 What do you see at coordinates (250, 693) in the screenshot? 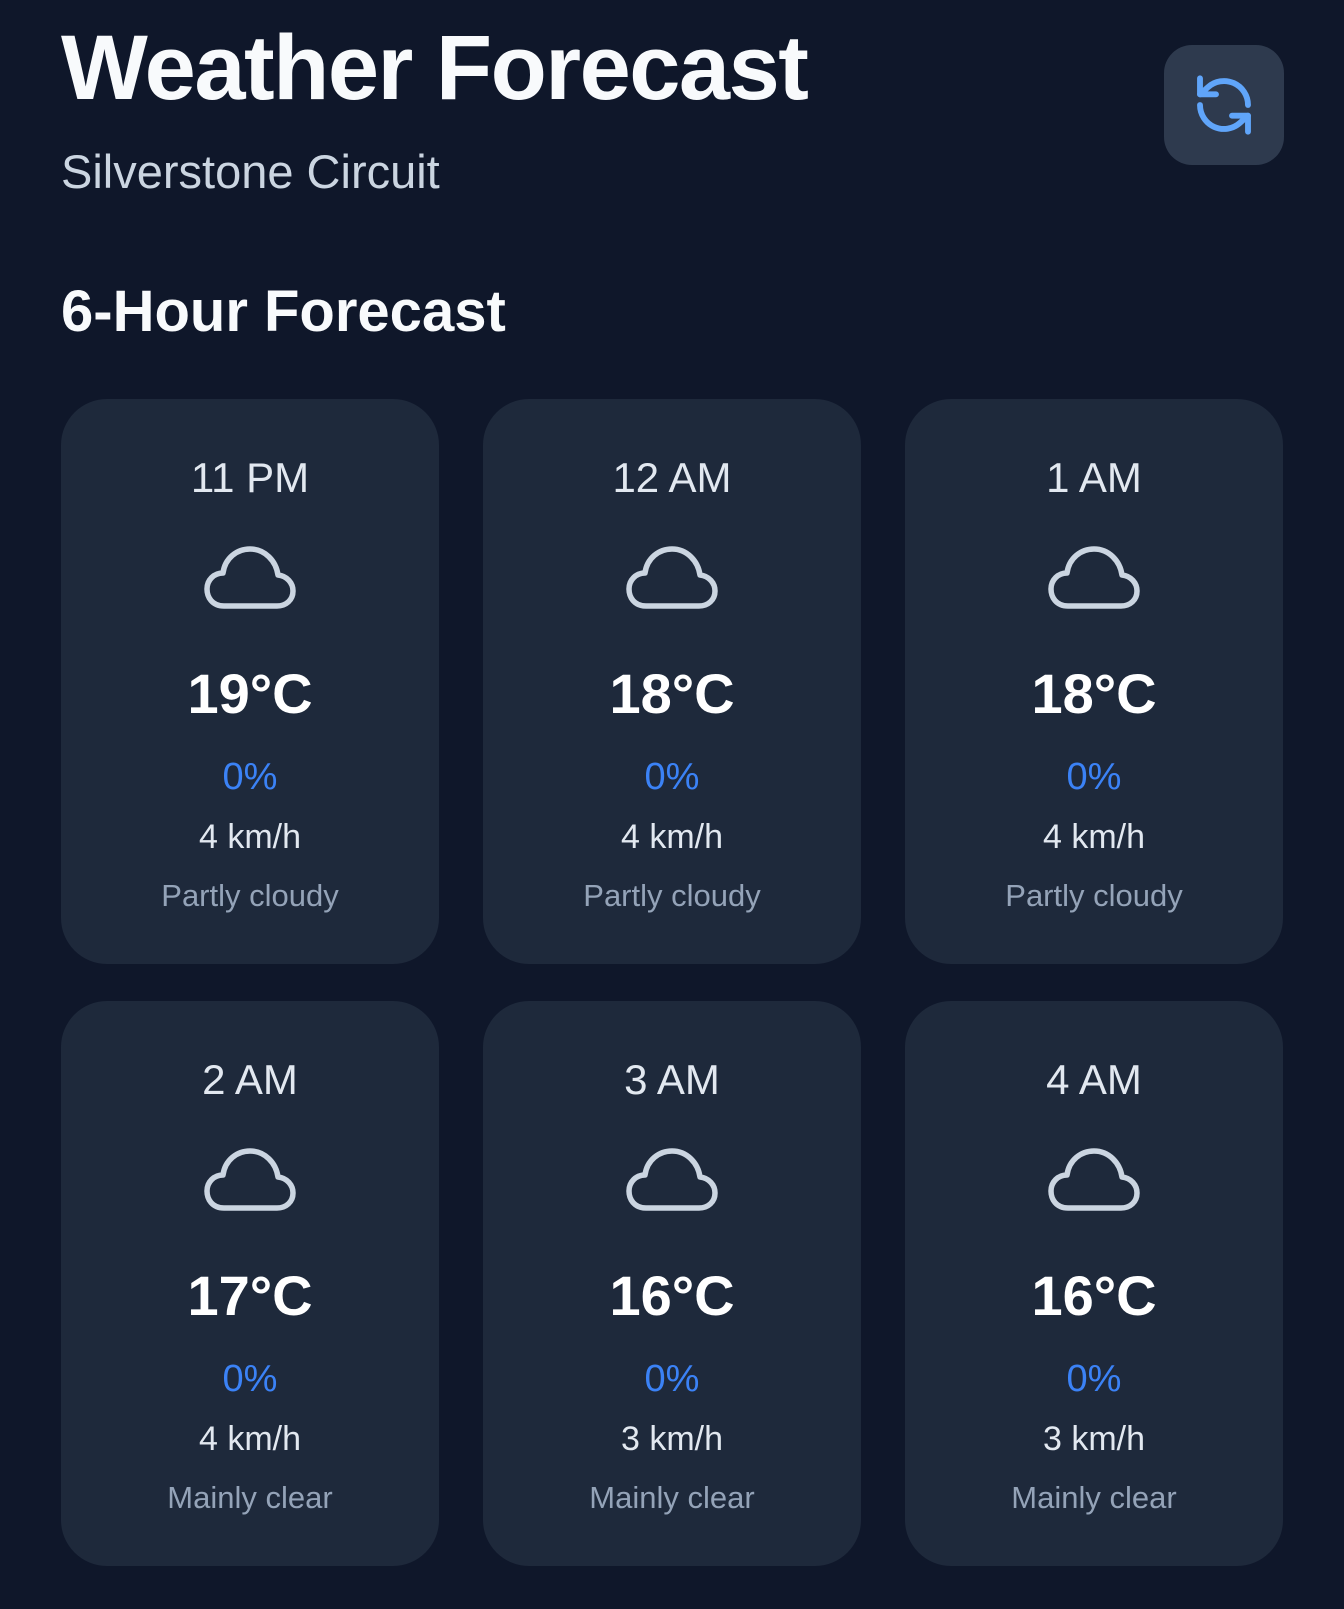
I see `forecast-temp: 19°C` at bounding box center [250, 693].